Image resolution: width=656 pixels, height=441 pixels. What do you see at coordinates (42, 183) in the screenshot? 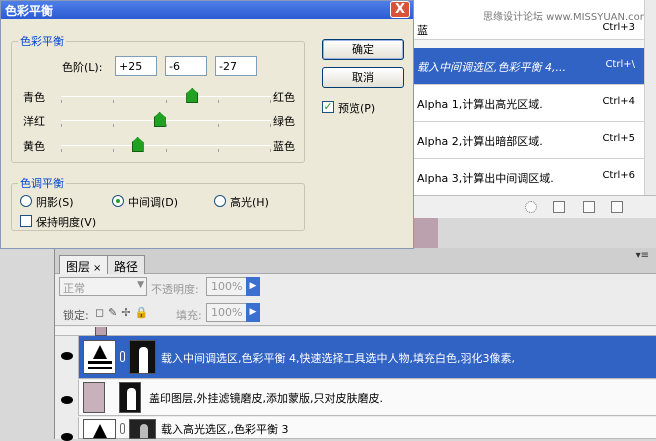
I see `group-legend: 色调平衡` at bounding box center [42, 183].